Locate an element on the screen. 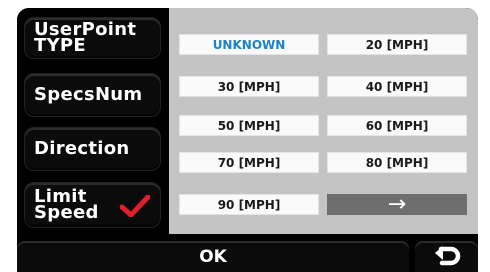 This screenshot has height=272, width=490. sidebar-item-userpoint-type: UserPoint TYPE is located at coordinates (92, 38).